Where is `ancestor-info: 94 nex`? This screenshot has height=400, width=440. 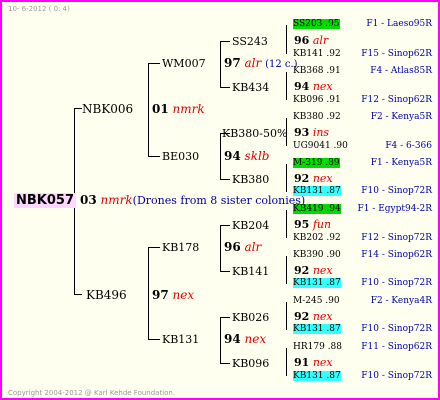
ancestor-info: 94 nex is located at coordinates (313, 86).